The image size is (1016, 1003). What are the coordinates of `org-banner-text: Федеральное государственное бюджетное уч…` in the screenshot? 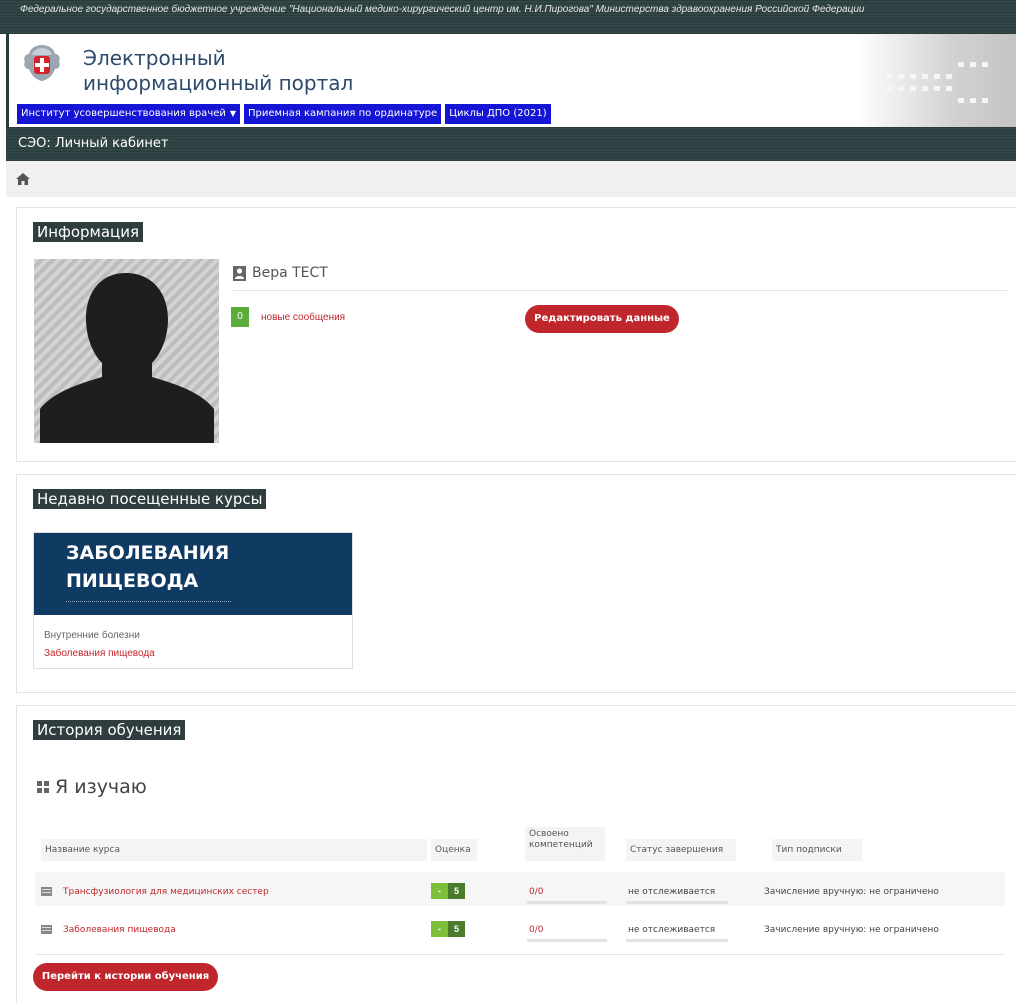 It's located at (442, 9).